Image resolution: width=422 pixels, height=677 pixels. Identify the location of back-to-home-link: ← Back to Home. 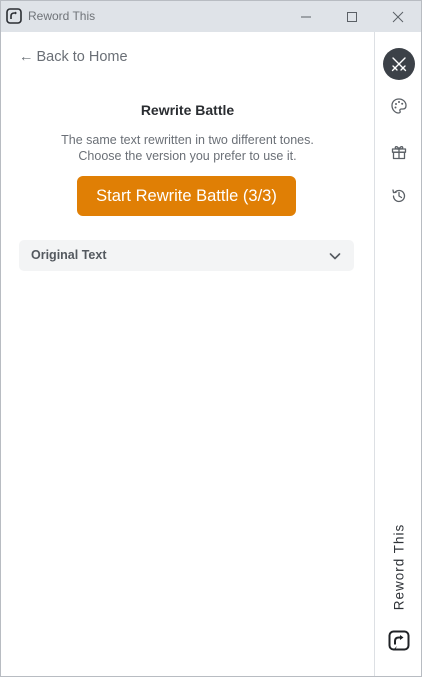
(73, 57).